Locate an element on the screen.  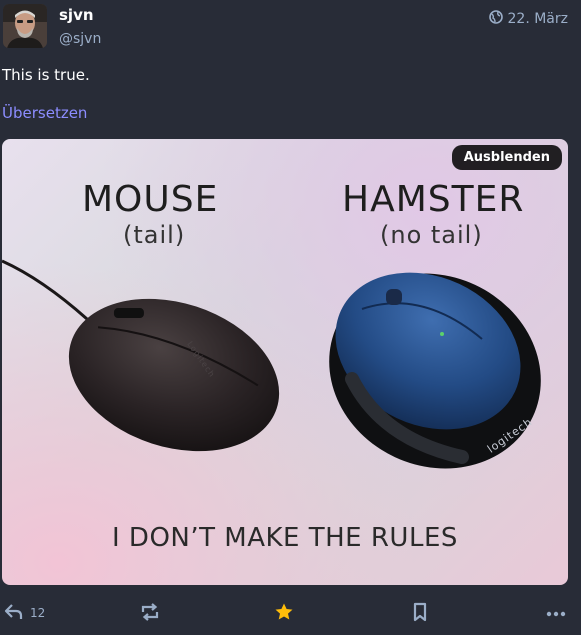
star-icon is located at coordinates (284, 613).